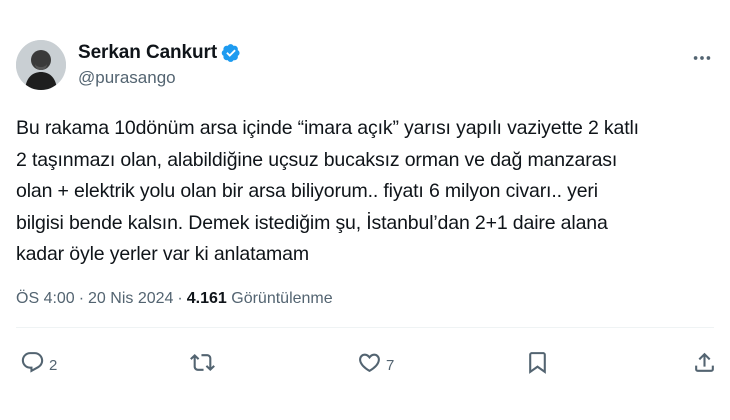 This screenshot has height=420, width=730. What do you see at coordinates (53, 365) in the screenshot?
I see `reply-count: 2` at bounding box center [53, 365].